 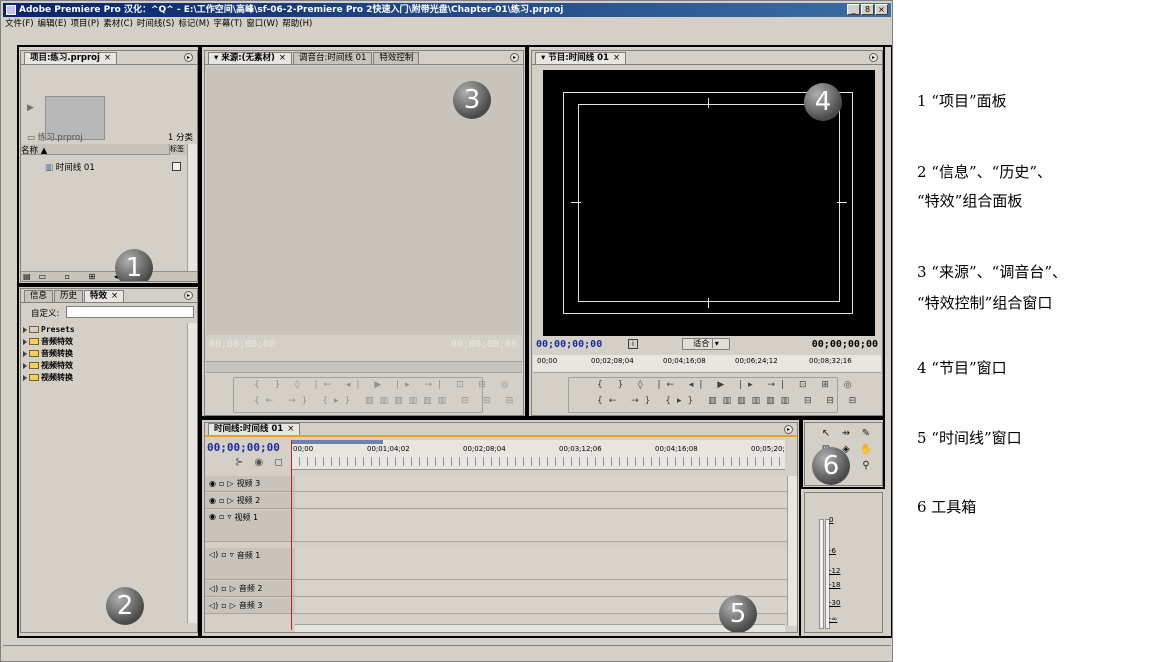 What do you see at coordinates (297, 24) in the screenshot?
I see `menu-help: 帮助(H)` at bounding box center [297, 24].